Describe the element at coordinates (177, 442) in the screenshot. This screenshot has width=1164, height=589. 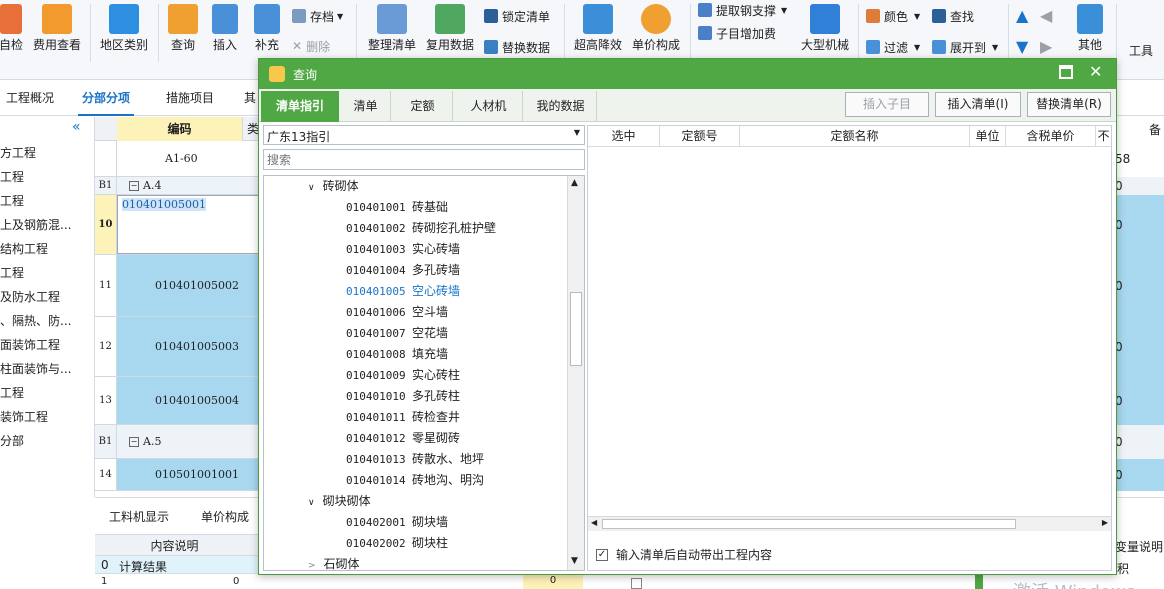
I see `table-row-section: B1 − A.5` at that location.